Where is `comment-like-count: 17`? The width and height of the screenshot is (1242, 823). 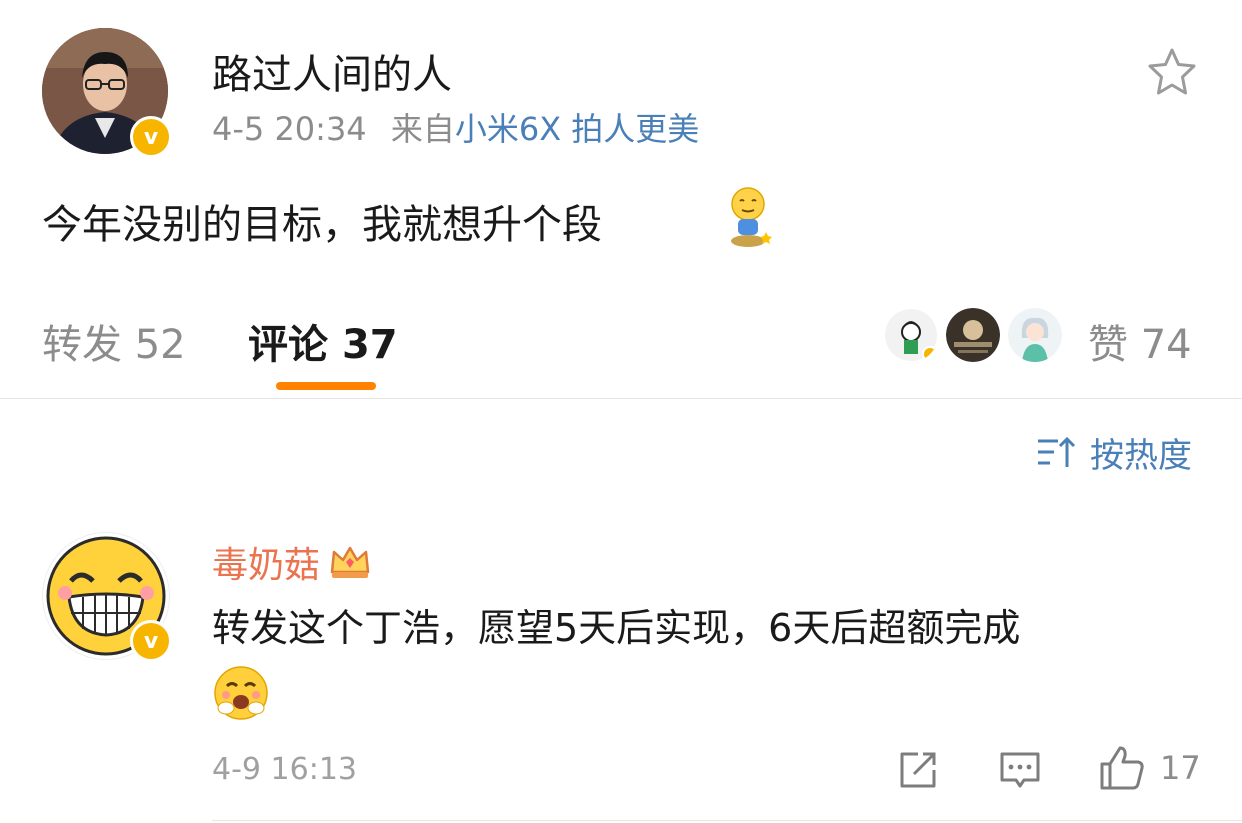
comment-like-count: 17 is located at coordinates (1180, 768).